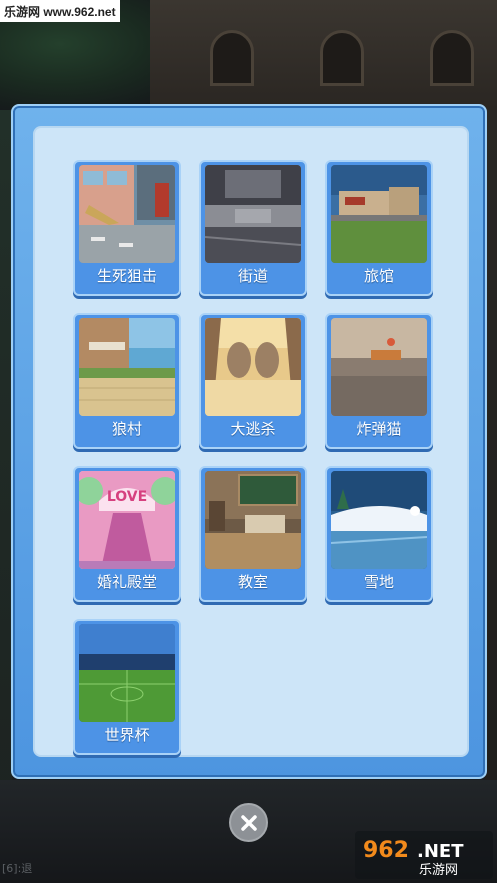 The image size is (497, 883). I want to click on classroom-scene-icon, so click(253, 520).